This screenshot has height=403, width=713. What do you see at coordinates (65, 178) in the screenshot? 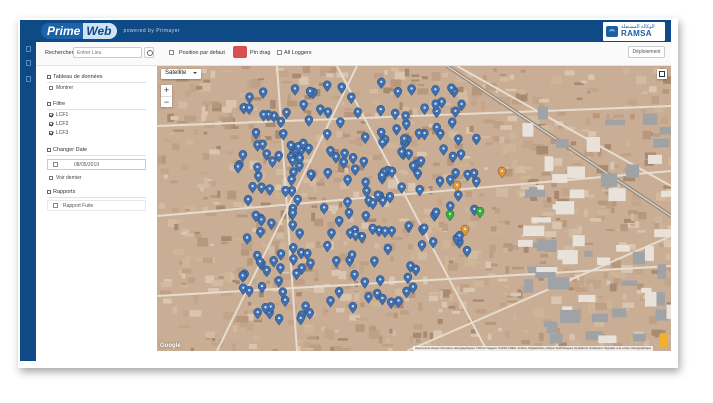
I see `view-last-option: Voir dernier` at bounding box center [65, 178].